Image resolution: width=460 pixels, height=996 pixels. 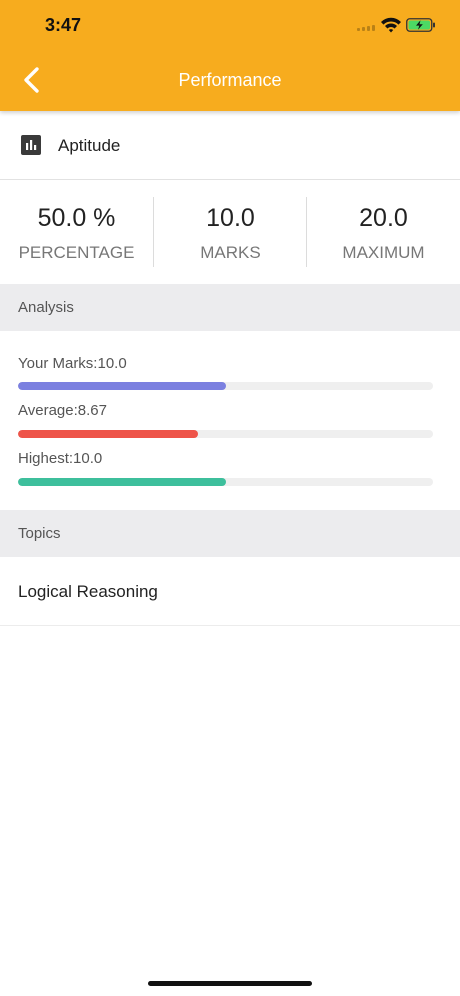 I want to click on bar-chart-icon, so click(x=31, y=145).